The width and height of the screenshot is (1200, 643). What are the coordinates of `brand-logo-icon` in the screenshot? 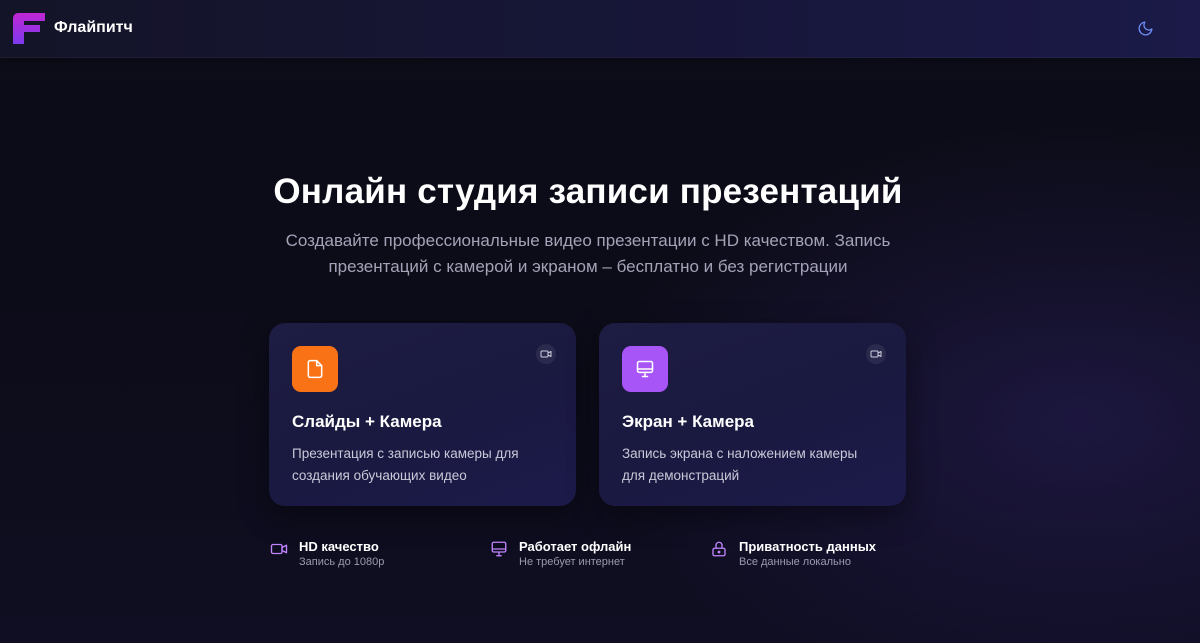 It's located at (29, 28).